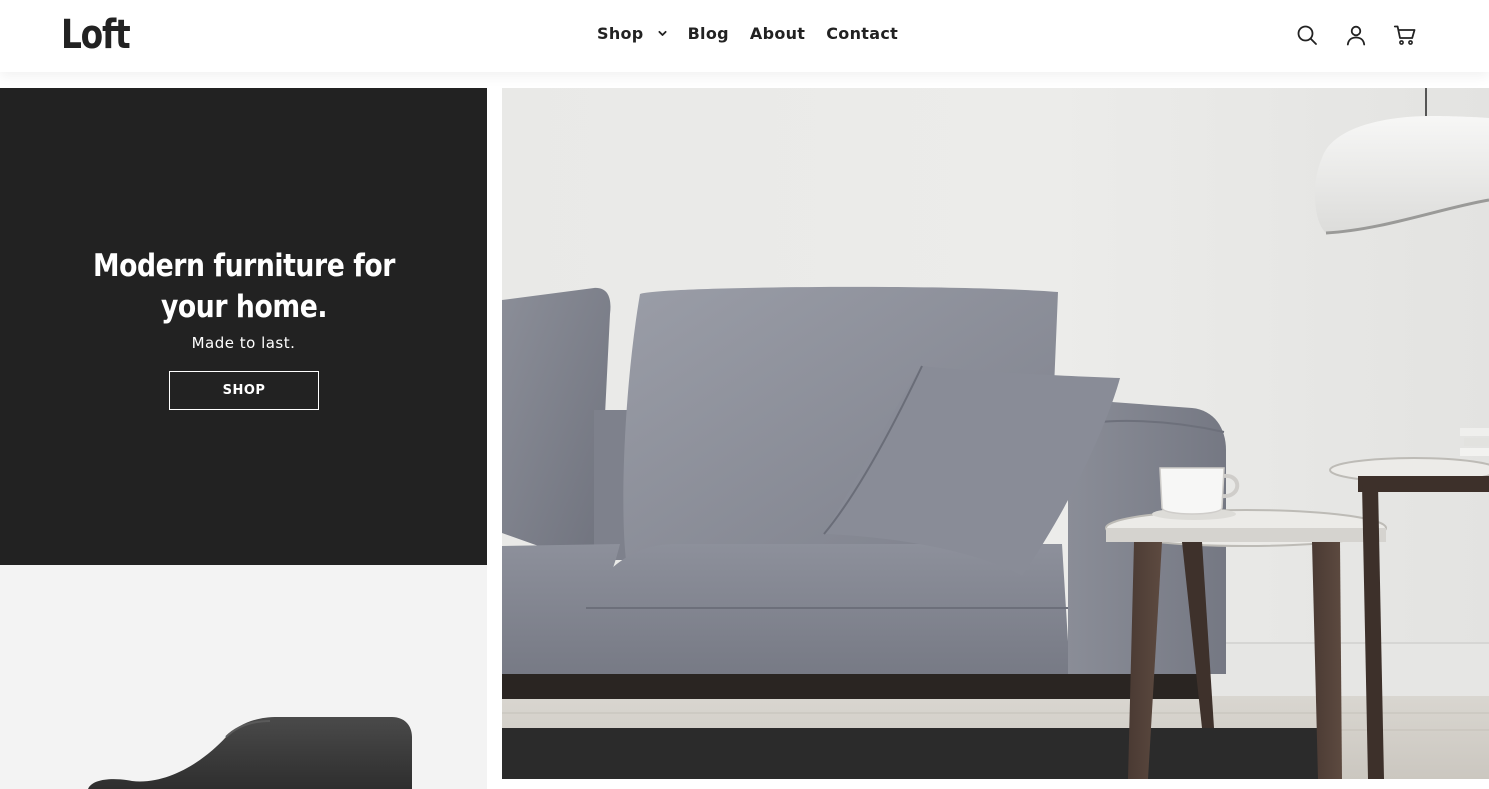  I want to click on secondary-product-panel, so click(243, 677).